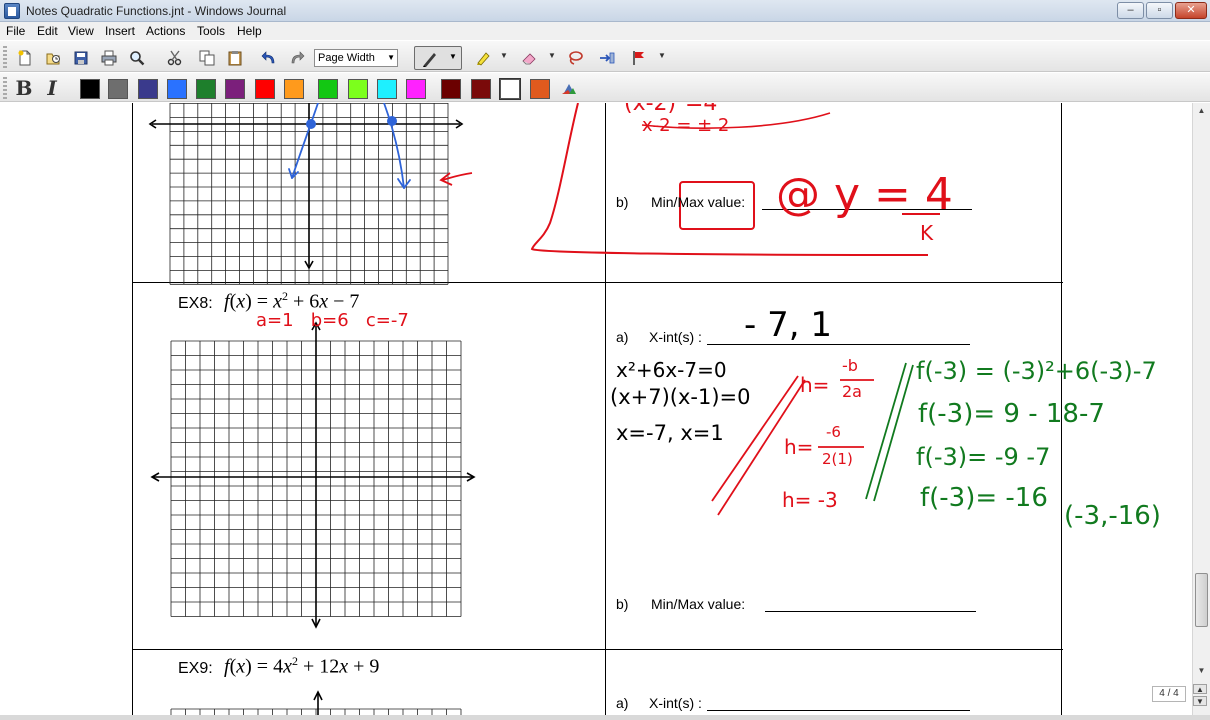  I want to click on ex9-label: EX9:, so click(195, 668).